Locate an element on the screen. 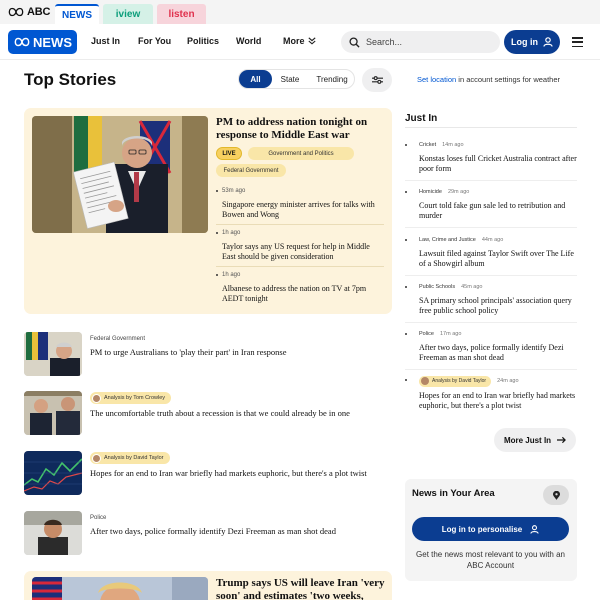 Image resolution: width=600 pixels, height=600 pixels. story-topic: Police is located at coordinates (98, 518).